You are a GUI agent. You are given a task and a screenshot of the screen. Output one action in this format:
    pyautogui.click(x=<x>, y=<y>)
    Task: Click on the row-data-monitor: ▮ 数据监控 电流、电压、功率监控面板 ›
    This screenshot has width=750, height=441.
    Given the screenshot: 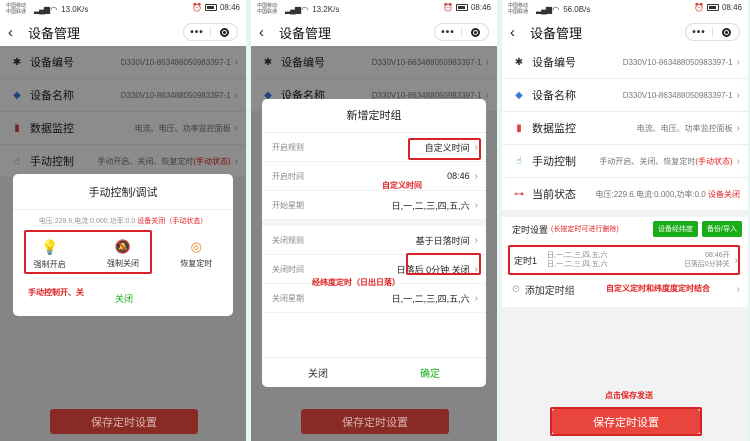 What is the action you would take?
    pyautogui.click(x=625, y=128)
    